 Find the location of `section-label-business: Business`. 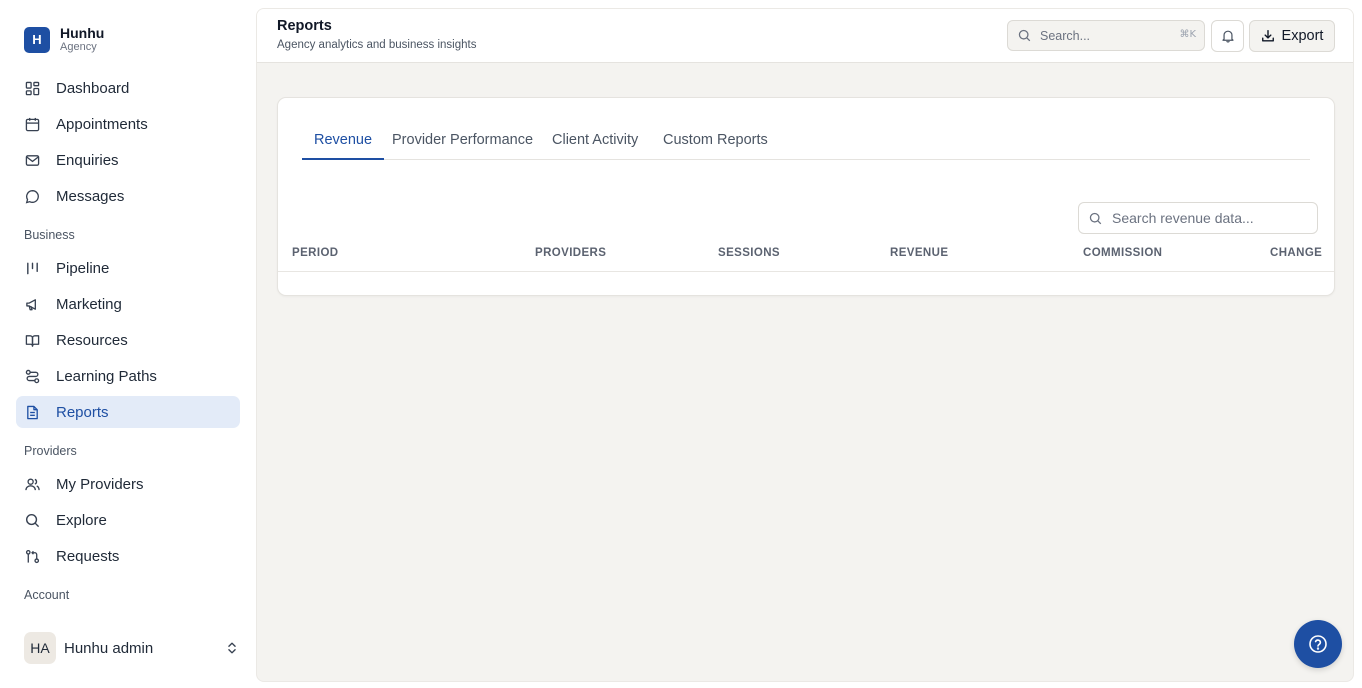

section-label-business: Business is located at coordinates (49, 235).